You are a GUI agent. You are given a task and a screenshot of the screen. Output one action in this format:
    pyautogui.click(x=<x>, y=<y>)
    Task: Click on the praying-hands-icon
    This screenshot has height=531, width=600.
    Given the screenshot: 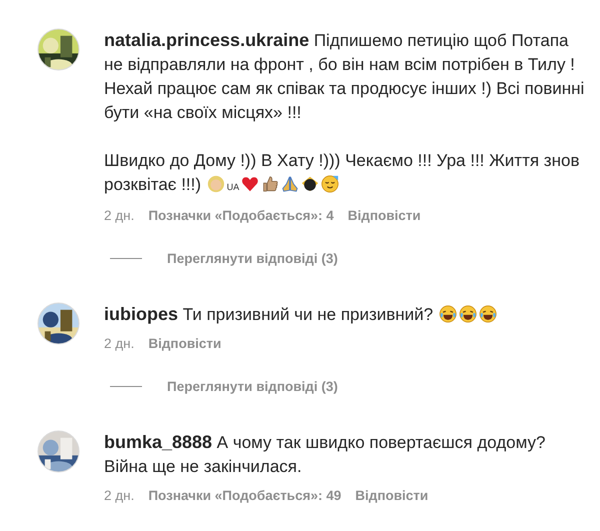 What is the action you would take?
    pyautogui.click(x=290, y=184)
    